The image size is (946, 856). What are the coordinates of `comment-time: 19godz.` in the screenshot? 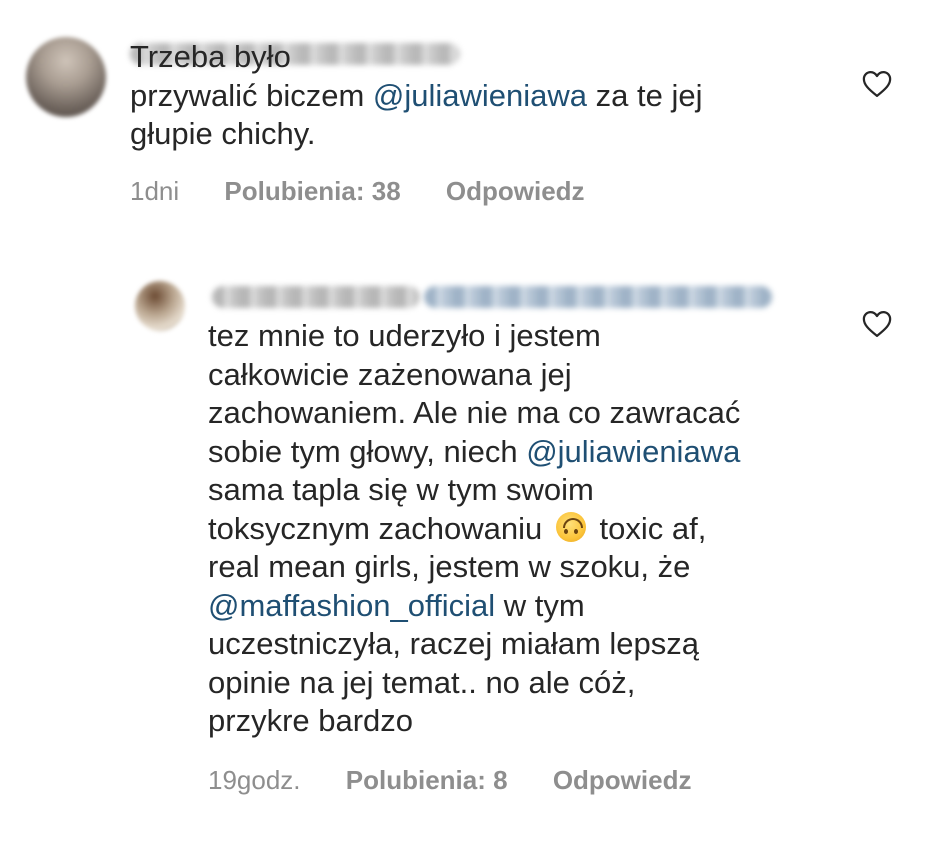 It's located at (254, 780).